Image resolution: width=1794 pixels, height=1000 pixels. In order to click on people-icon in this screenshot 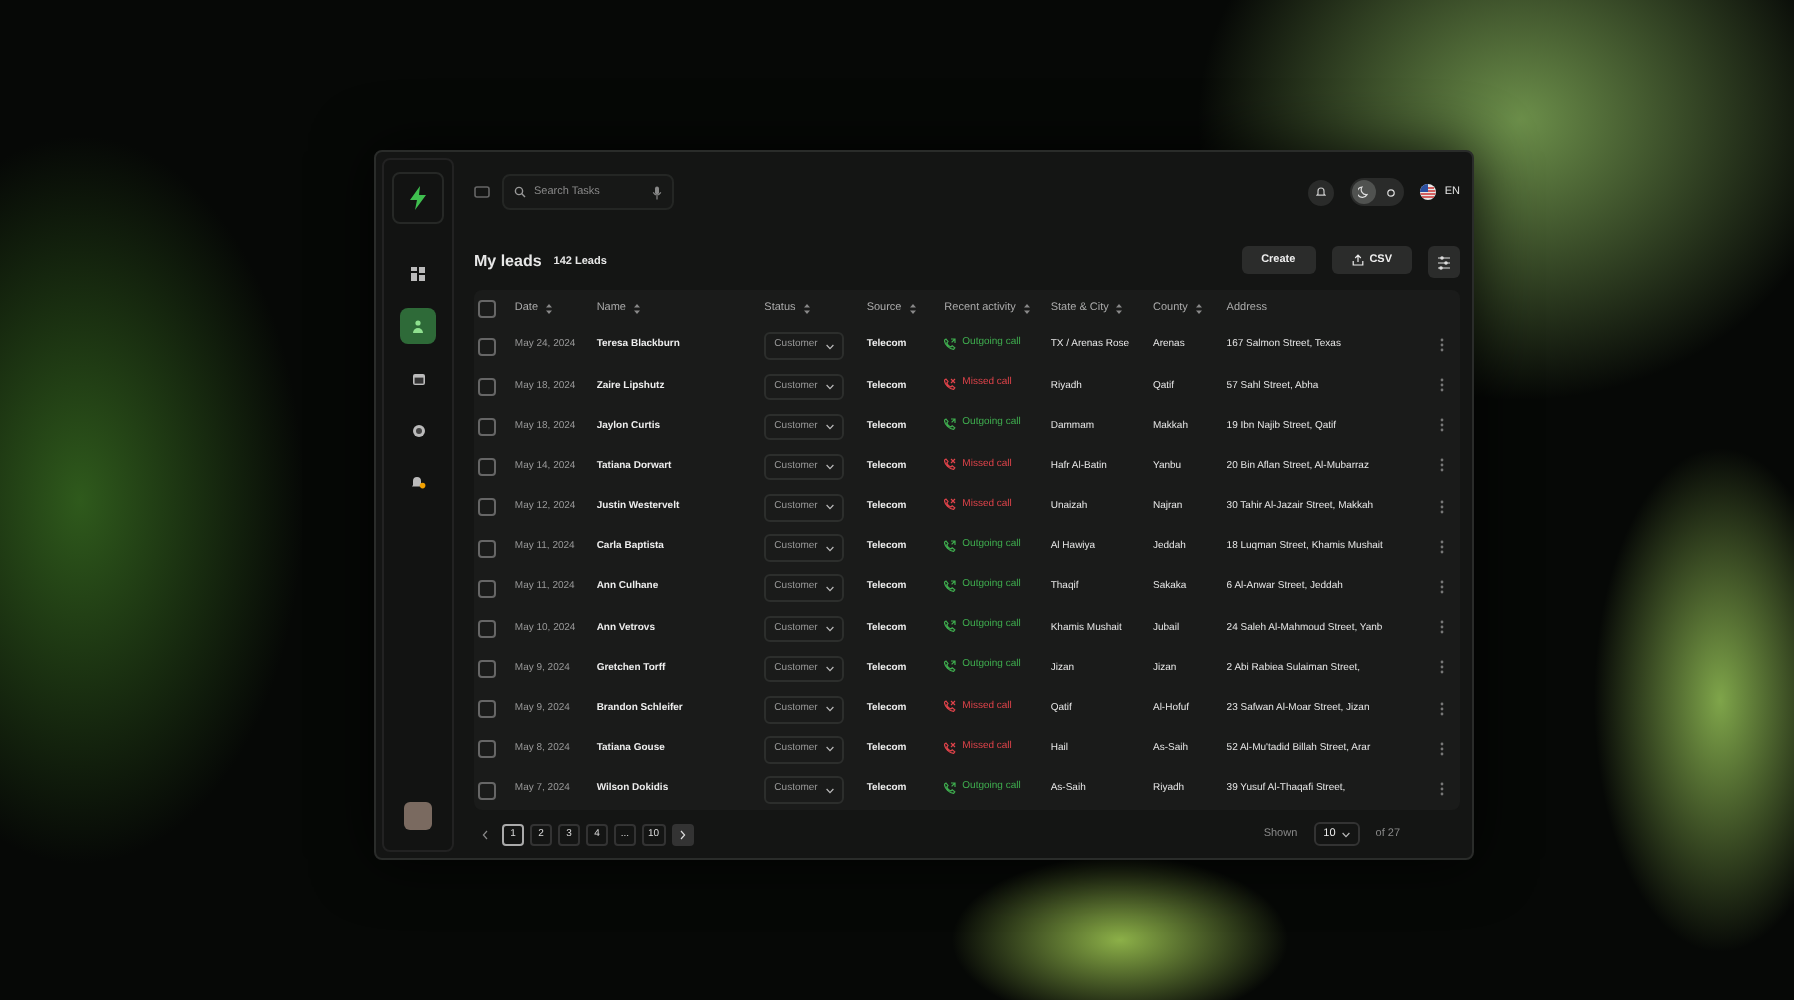, I will do `click(418, 326)`.